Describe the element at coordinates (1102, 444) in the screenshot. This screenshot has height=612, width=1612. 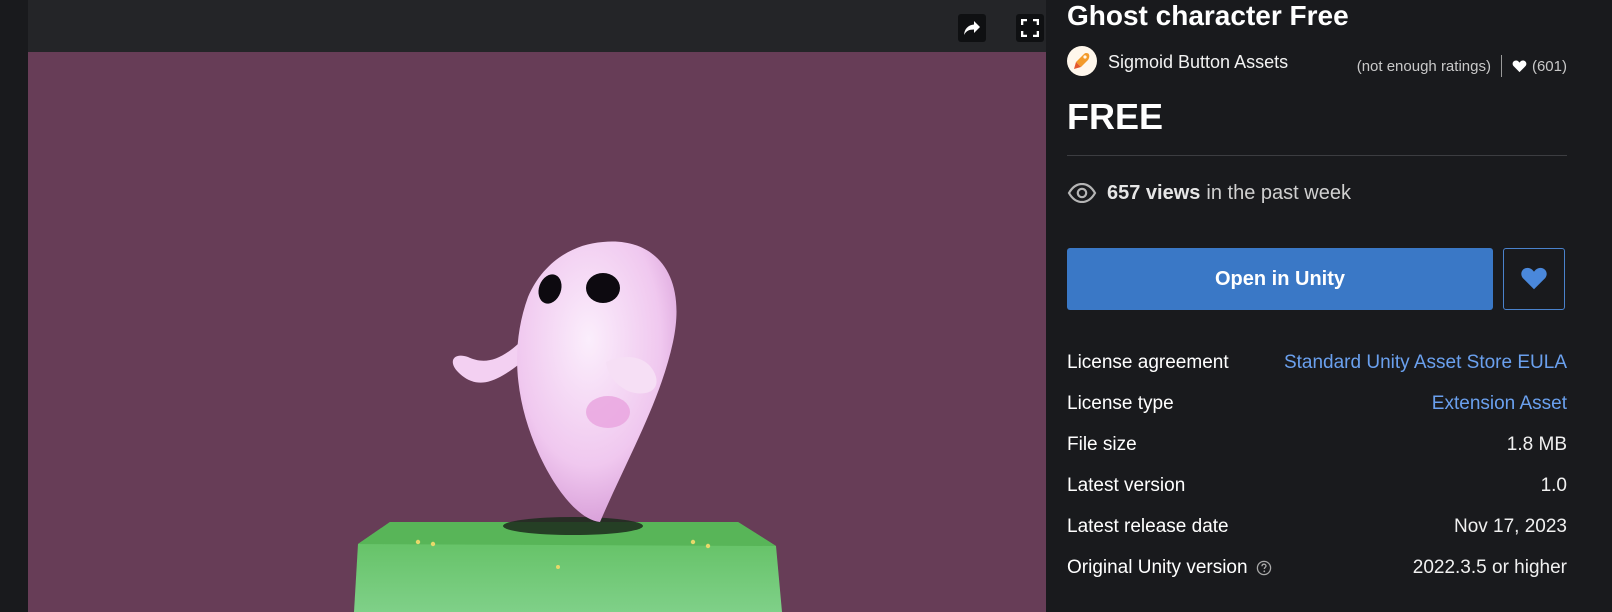
I see `detail-label: File size` at that location.